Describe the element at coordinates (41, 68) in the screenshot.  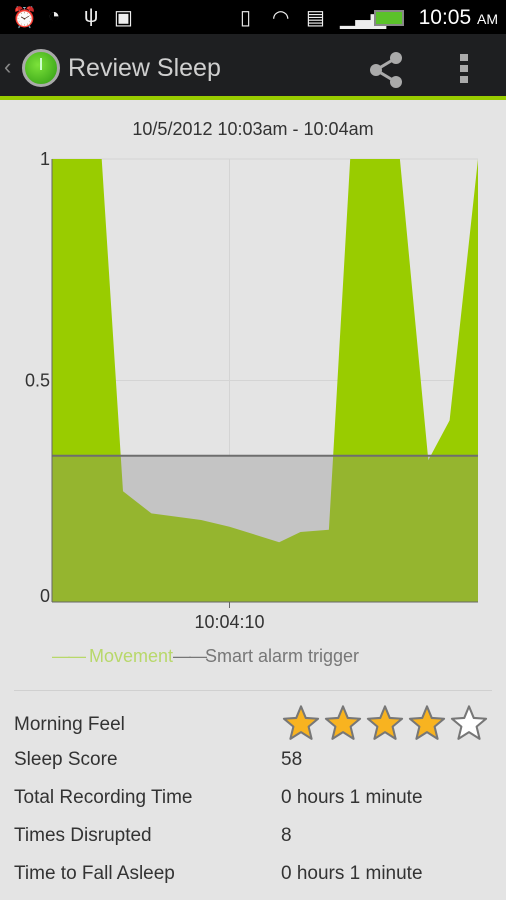
I see `app-logo-alarm-clock-icon` at that location.